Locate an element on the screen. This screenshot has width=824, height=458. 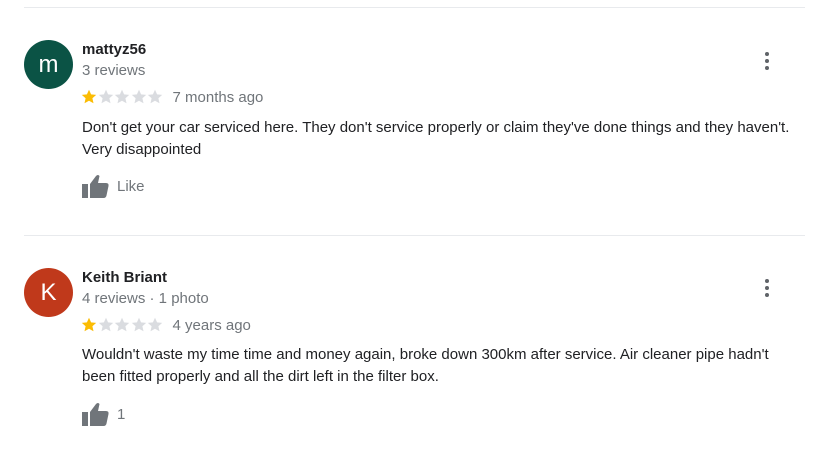
like-count: 1 is located at coordinates (121, 414).